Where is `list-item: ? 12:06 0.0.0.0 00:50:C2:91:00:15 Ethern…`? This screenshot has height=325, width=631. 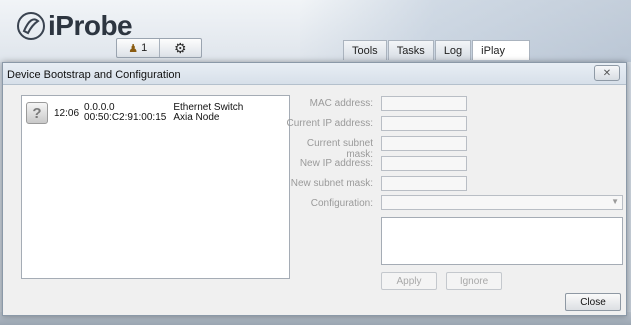
list-item: ? 12:06 0.0.0.0 00:50:C2:91:00:15 Ethern… is located at coordinates (134, 113).